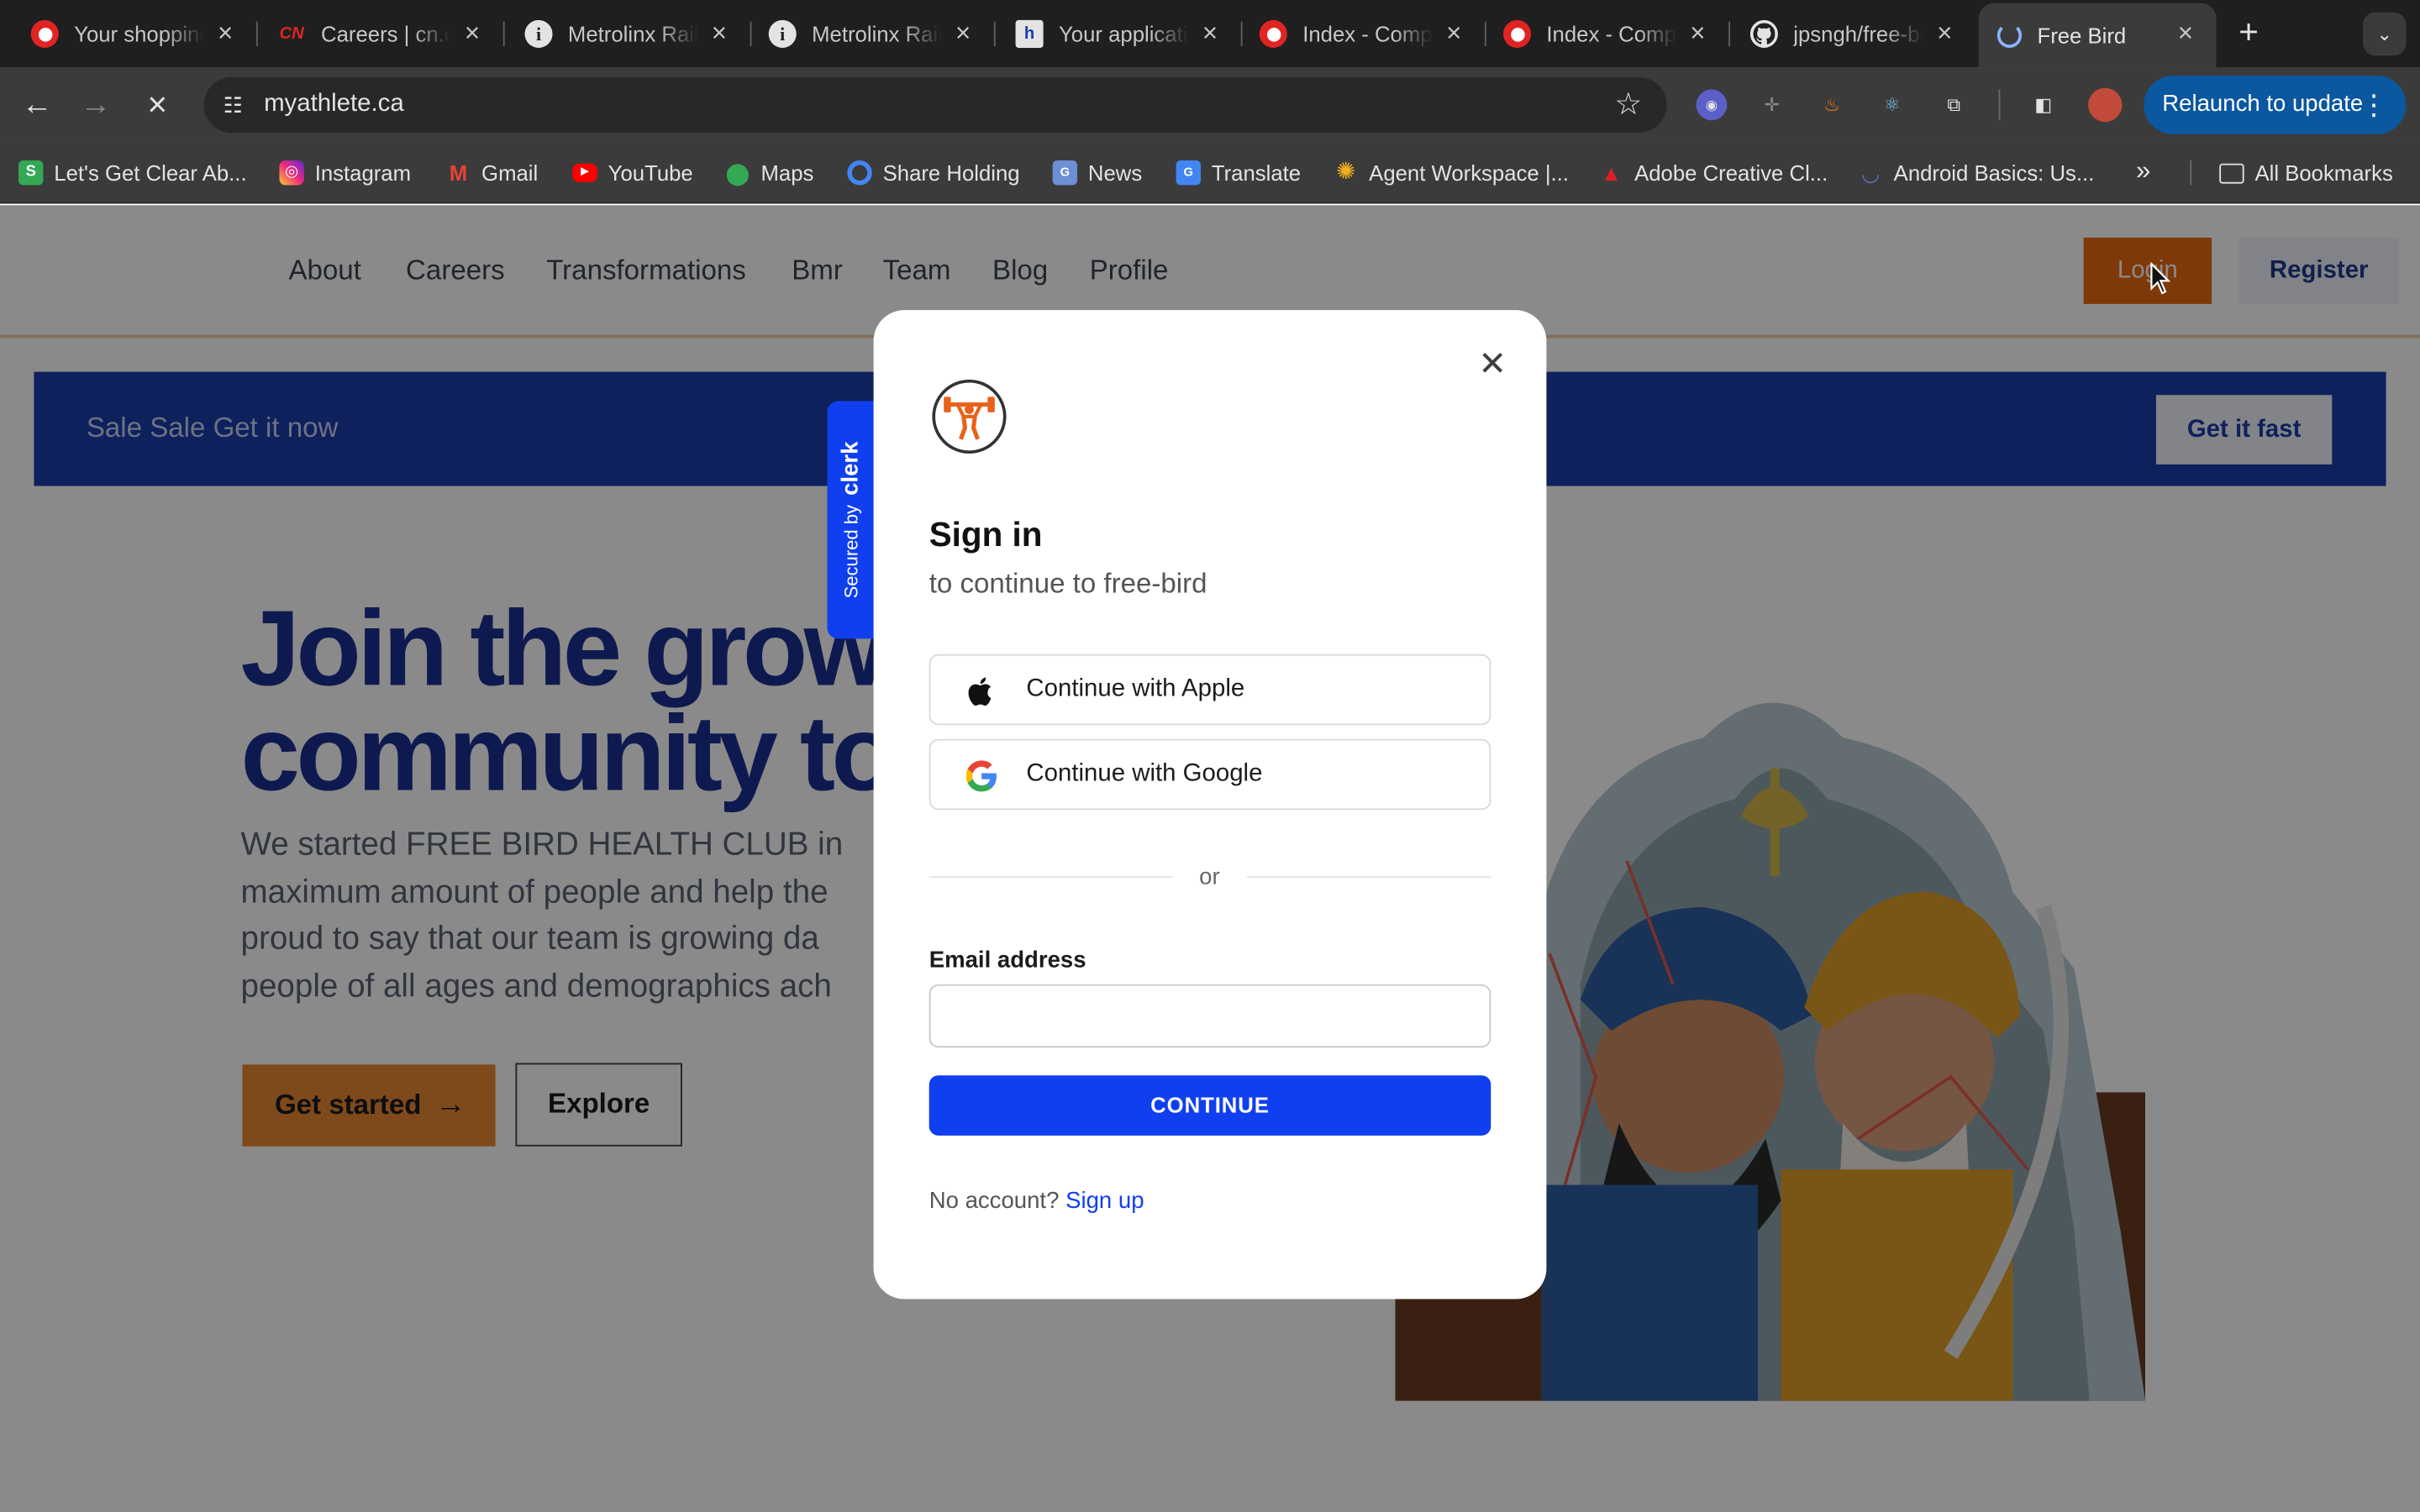  I want to click on tab-metrolinx-2: i Metrolinx Rail ×, so click(873, 34).